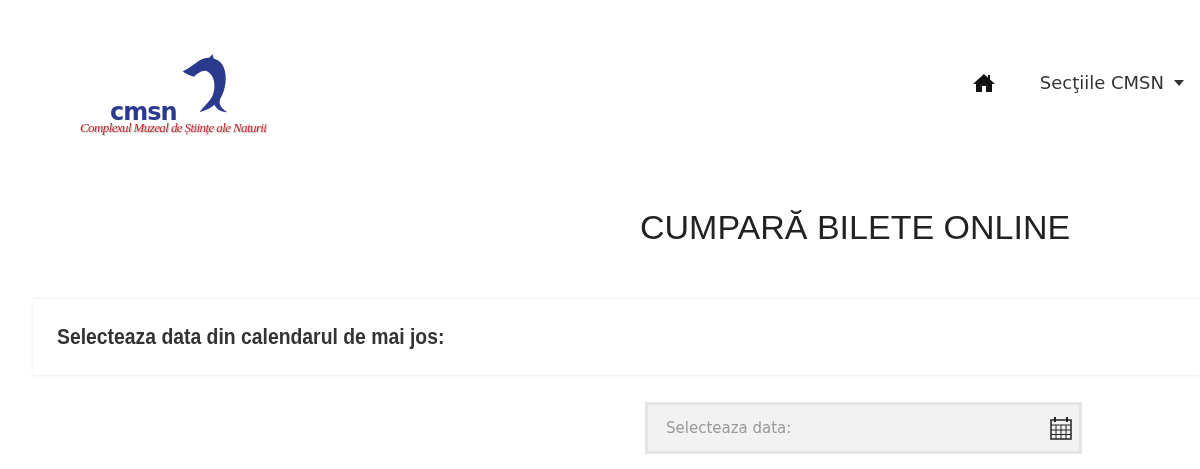 The image size is (1200, 469). Describe the element at coordinates (173, 95) in the screenshot. I see `logo: cmsn Complexul Muzeal de Științe ale Naturii` at that location.